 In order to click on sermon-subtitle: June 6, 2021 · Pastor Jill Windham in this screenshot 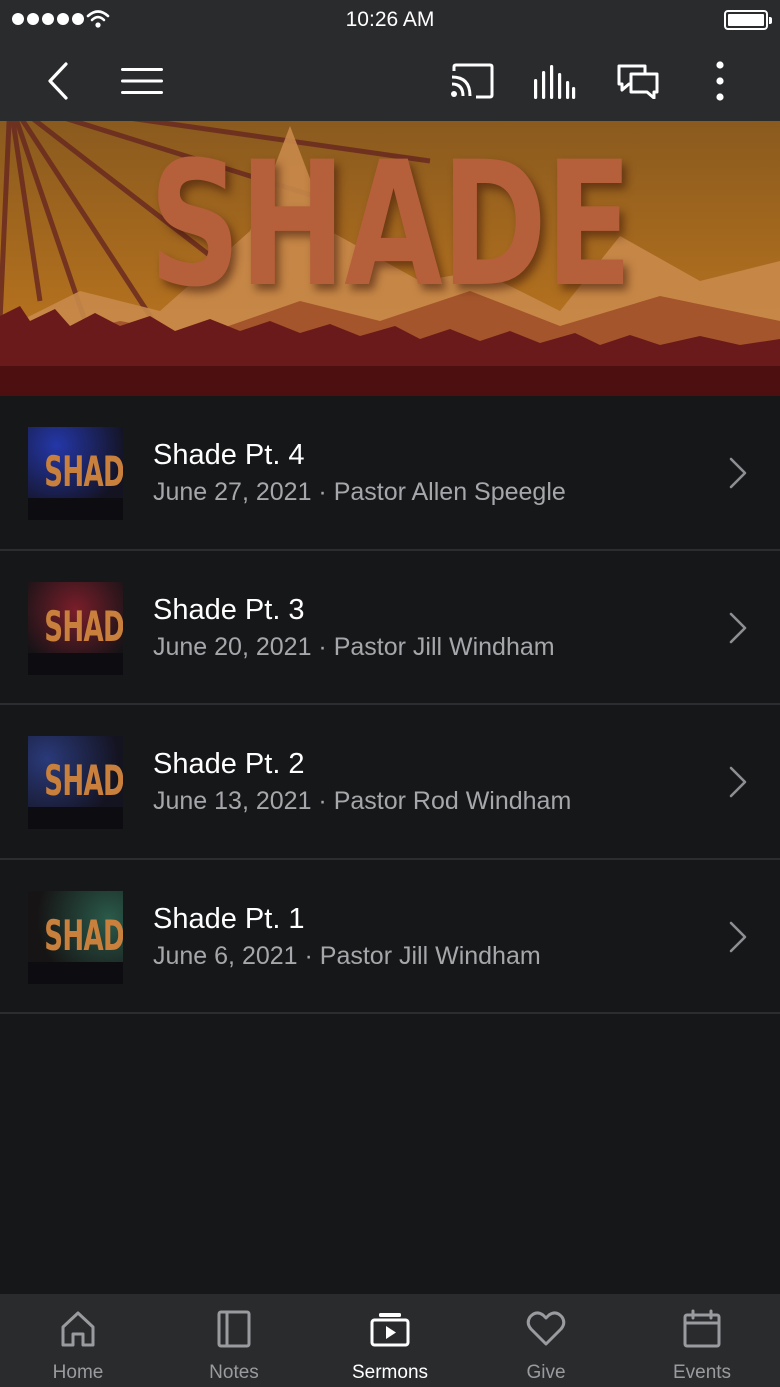, I will do `click(347, 955)`.